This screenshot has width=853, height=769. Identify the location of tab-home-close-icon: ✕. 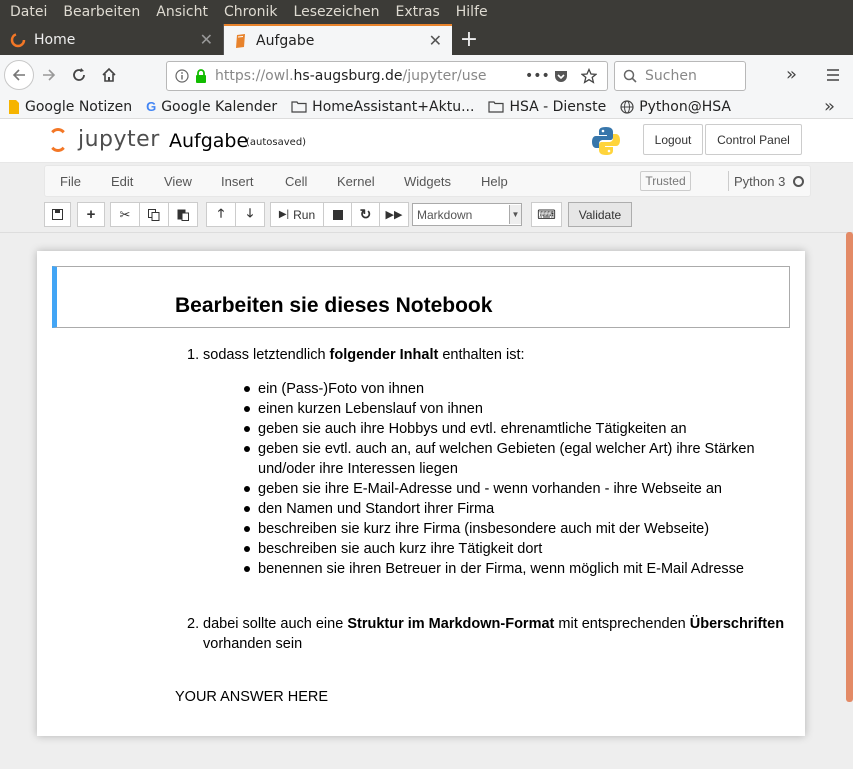
(206, 39).